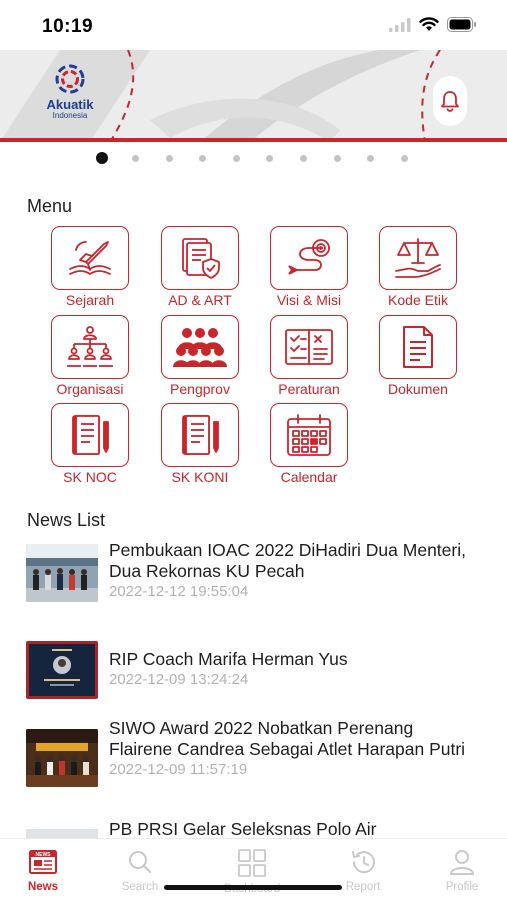 The height and width of the screenshot is (900, 507). I want to click on akuatik-logo: Akuatik Indonesia, so click(70, 92).